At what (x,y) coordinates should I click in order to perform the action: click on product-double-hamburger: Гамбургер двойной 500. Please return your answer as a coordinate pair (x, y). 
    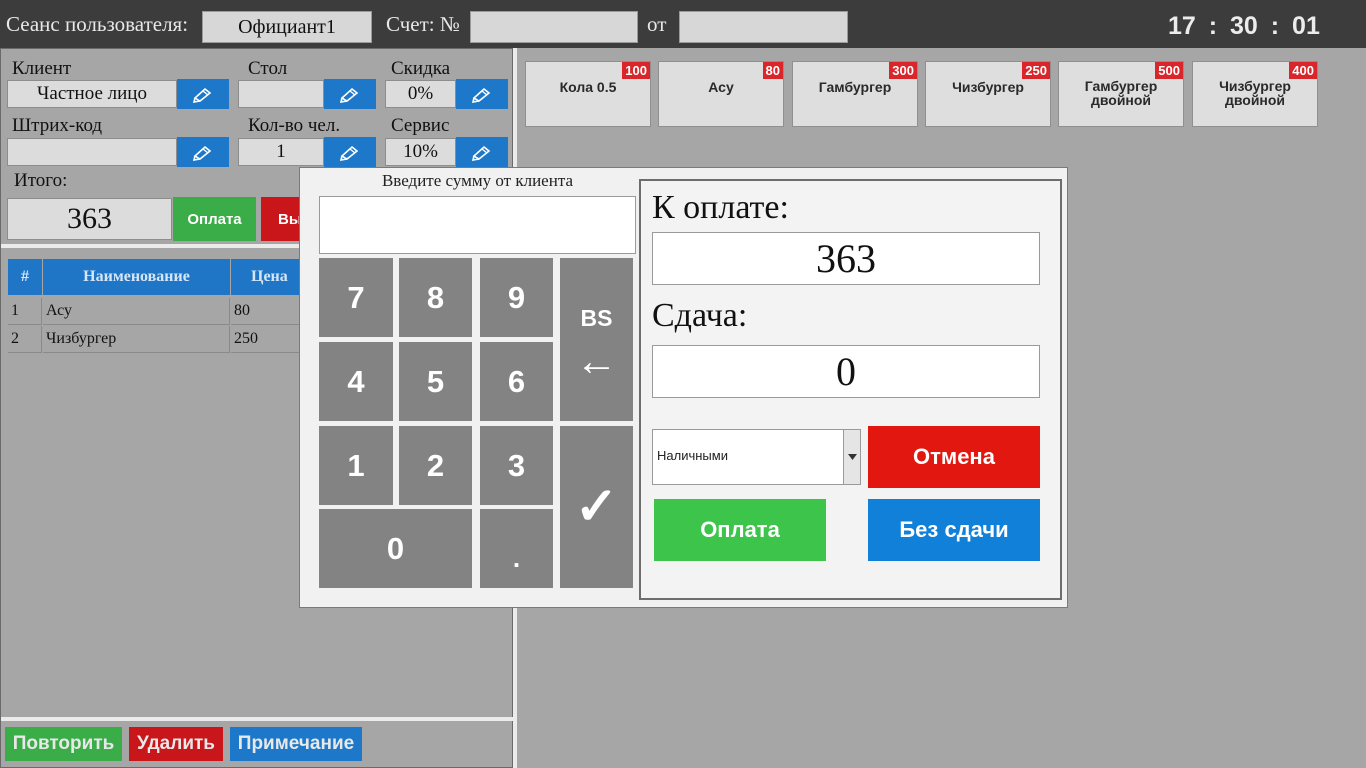
    Looking at the image, I should click on (1121, 94).